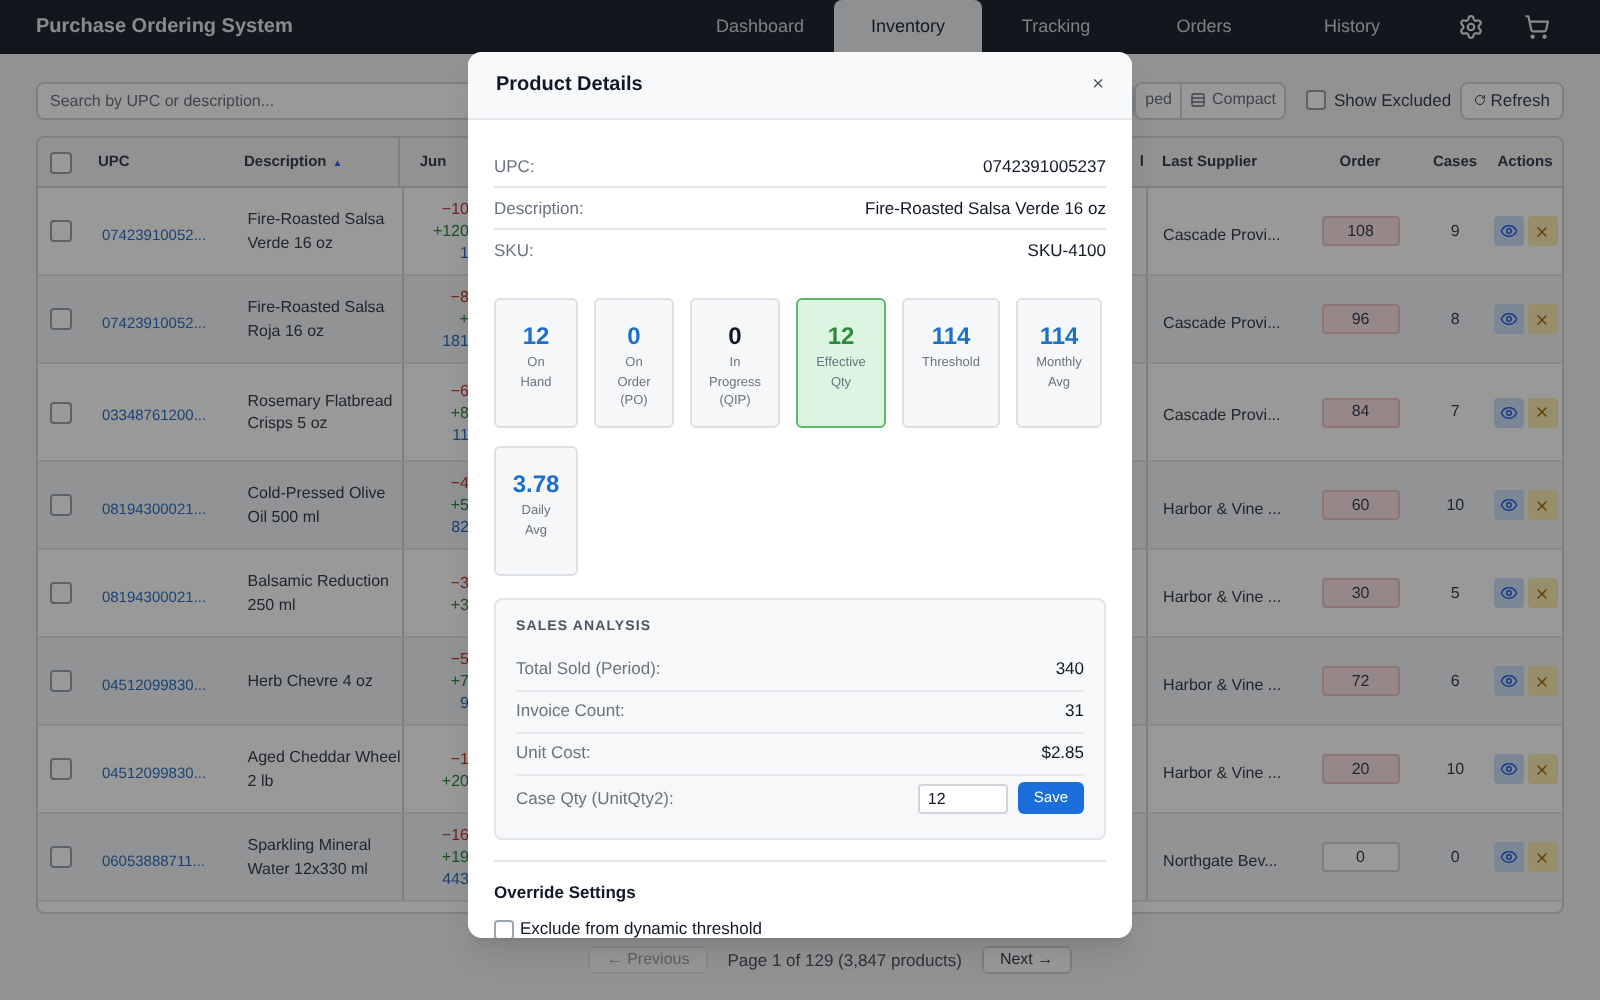 This screenshot has width=1600, height=1000. I want to click on dialog-title: Product Details, so click(569, 86).